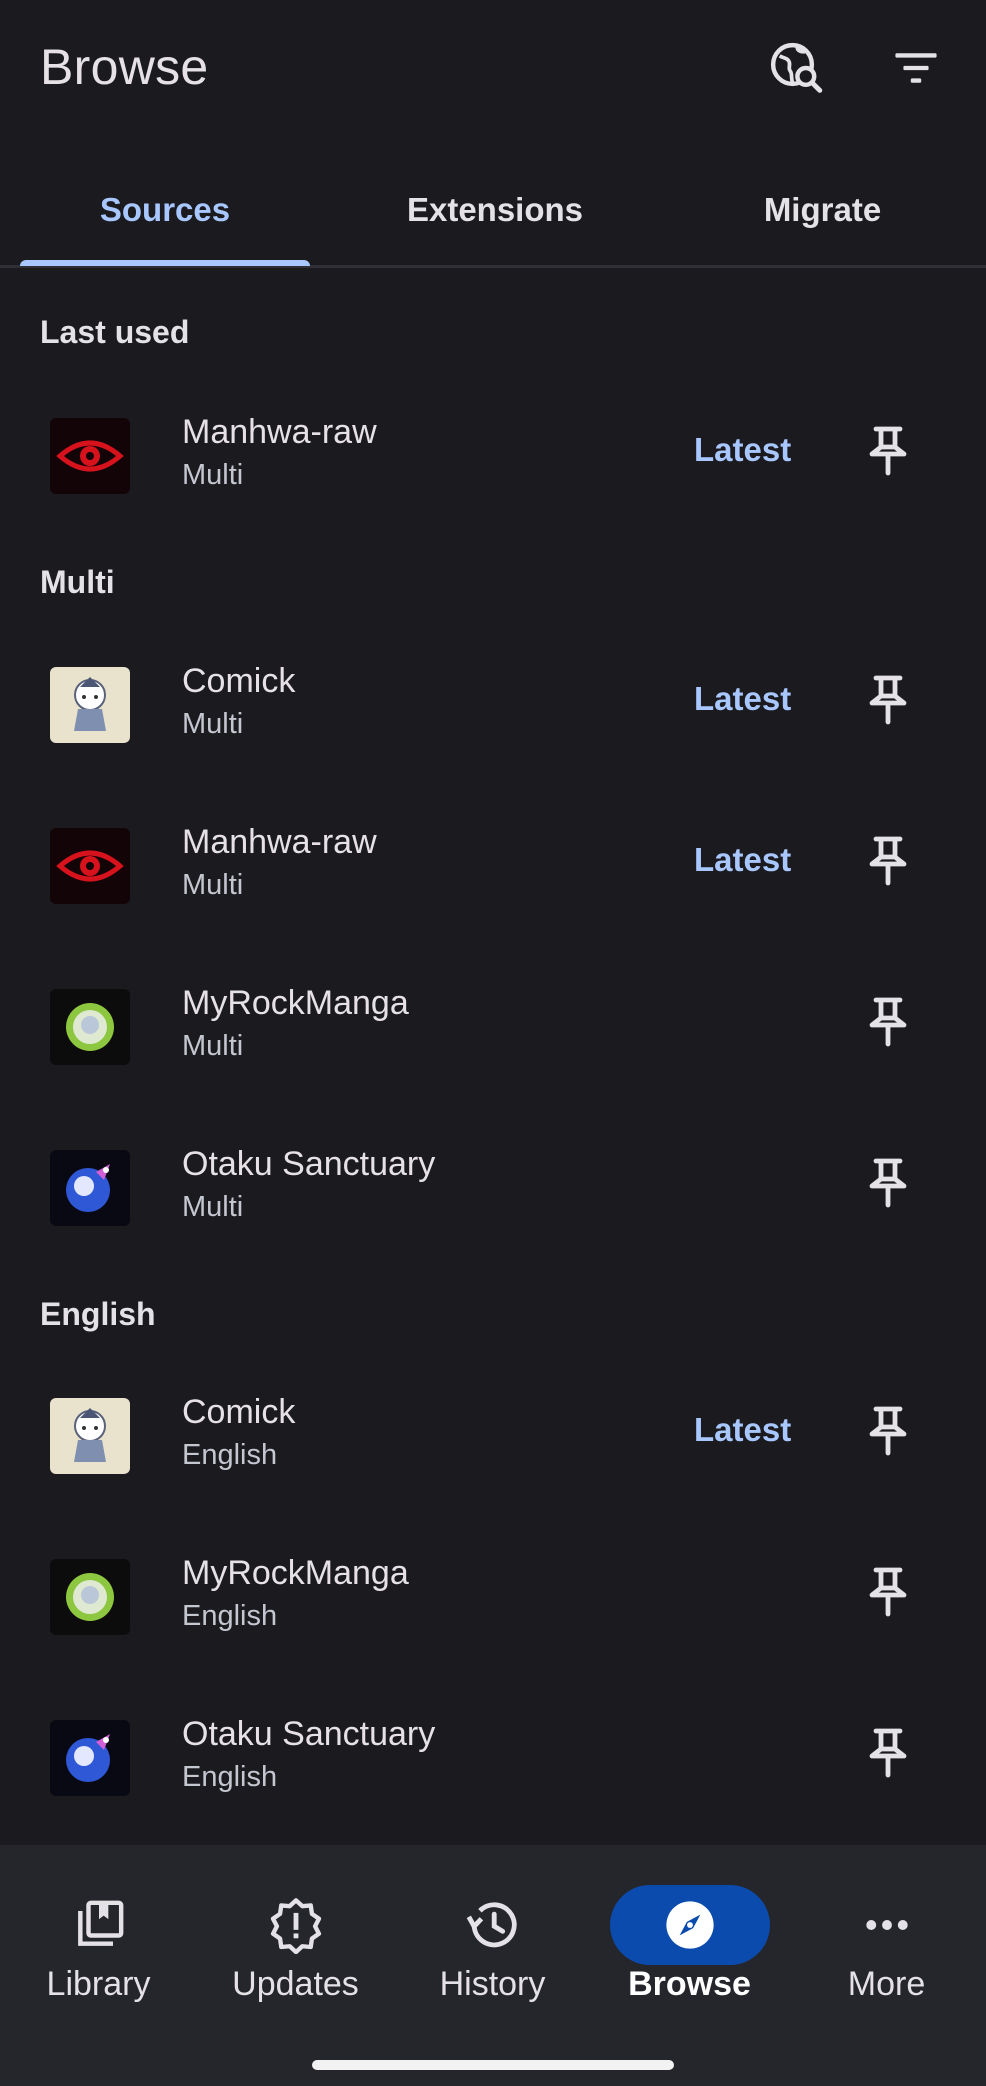 This screenshot has height=2086, width=986. I want to click on source-row: Otaku Sanctuary Multi, so click(493, 1185).